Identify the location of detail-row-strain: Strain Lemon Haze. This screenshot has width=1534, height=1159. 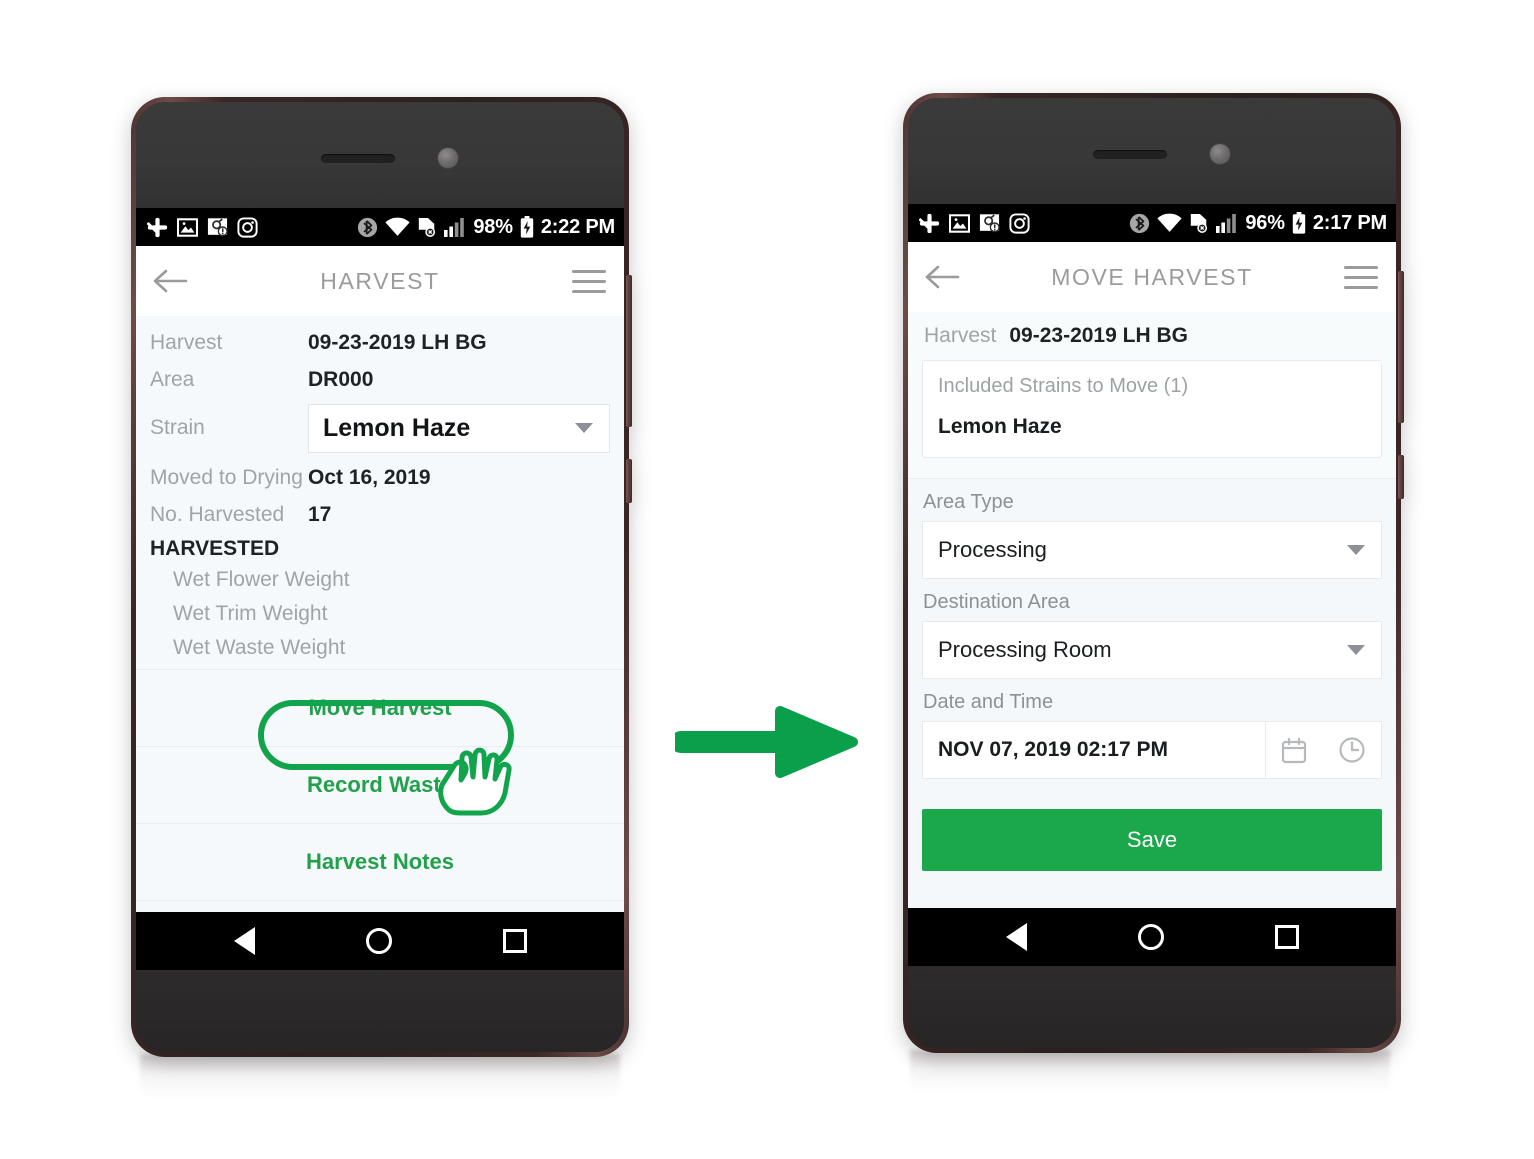
(380, 428).